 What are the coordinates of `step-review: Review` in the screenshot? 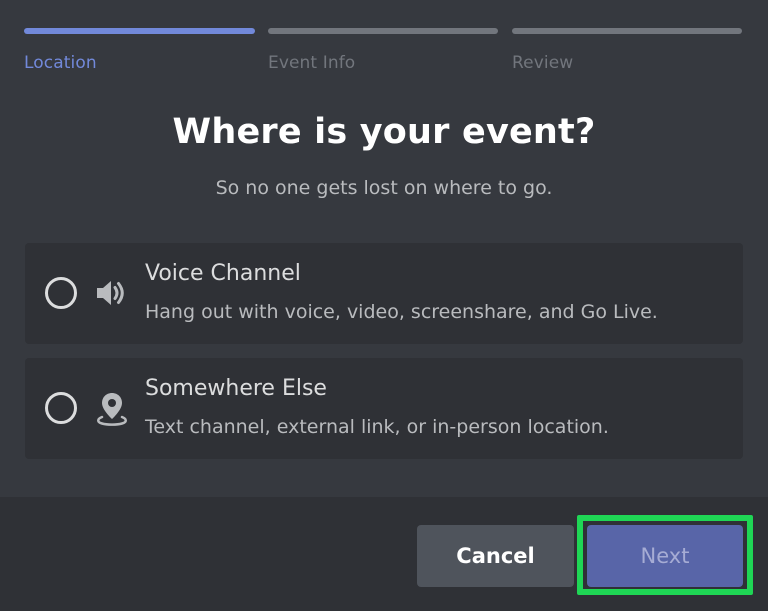 It's located at (627, 50).